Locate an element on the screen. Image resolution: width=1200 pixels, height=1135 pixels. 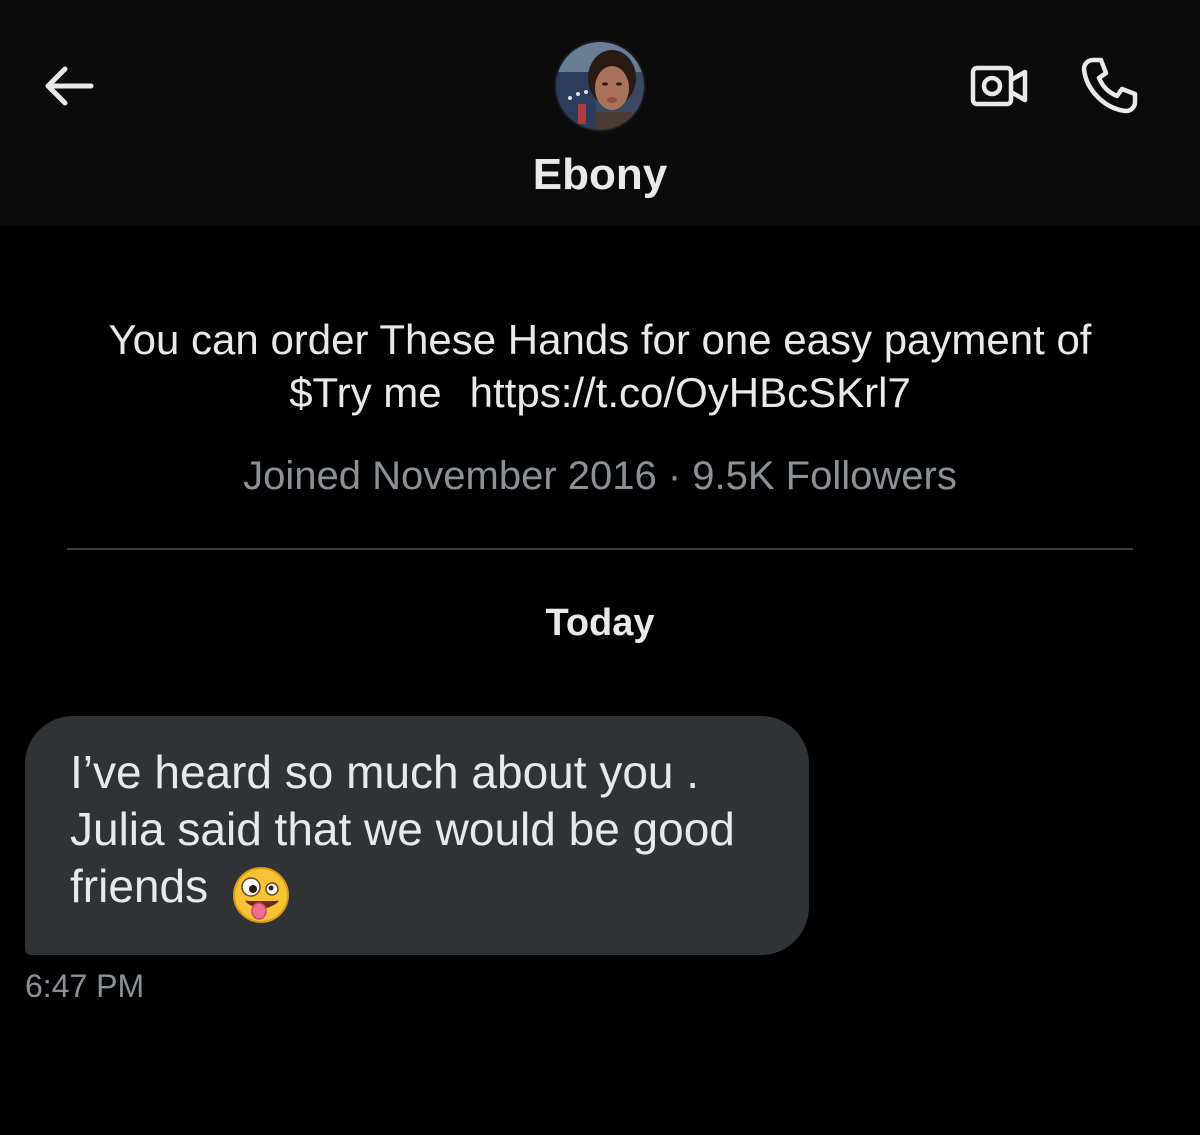
zany-face-emoji is located at coordinates (261, 895).